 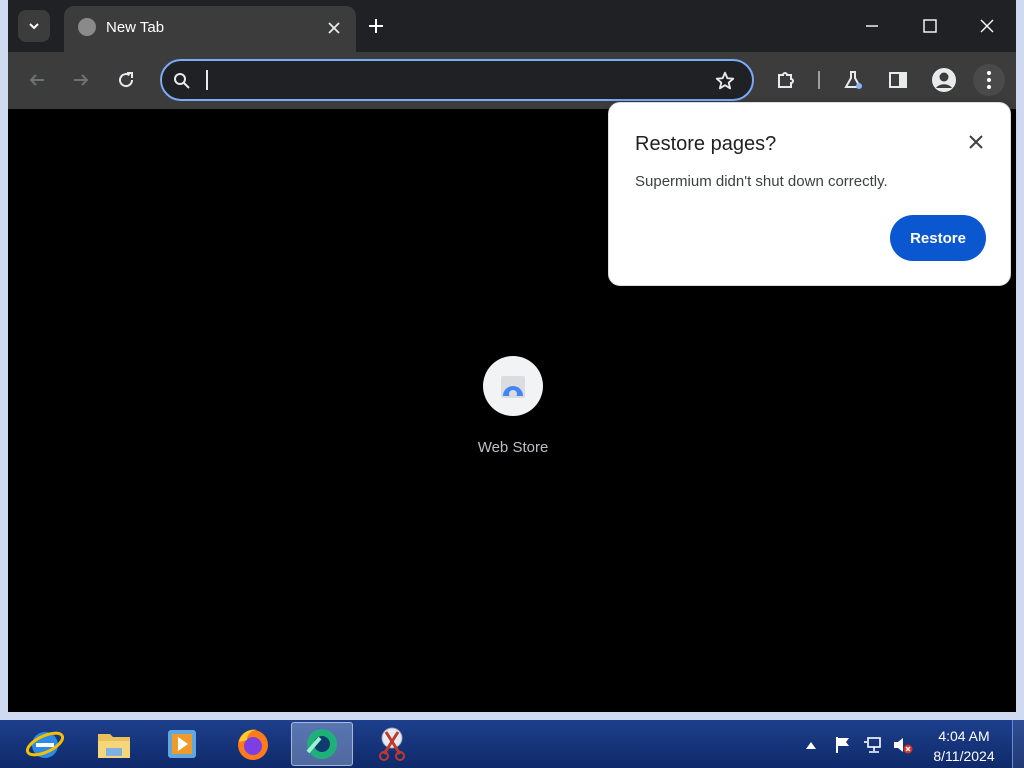 I want to click on flask-icon, so click(x=853, y=80).